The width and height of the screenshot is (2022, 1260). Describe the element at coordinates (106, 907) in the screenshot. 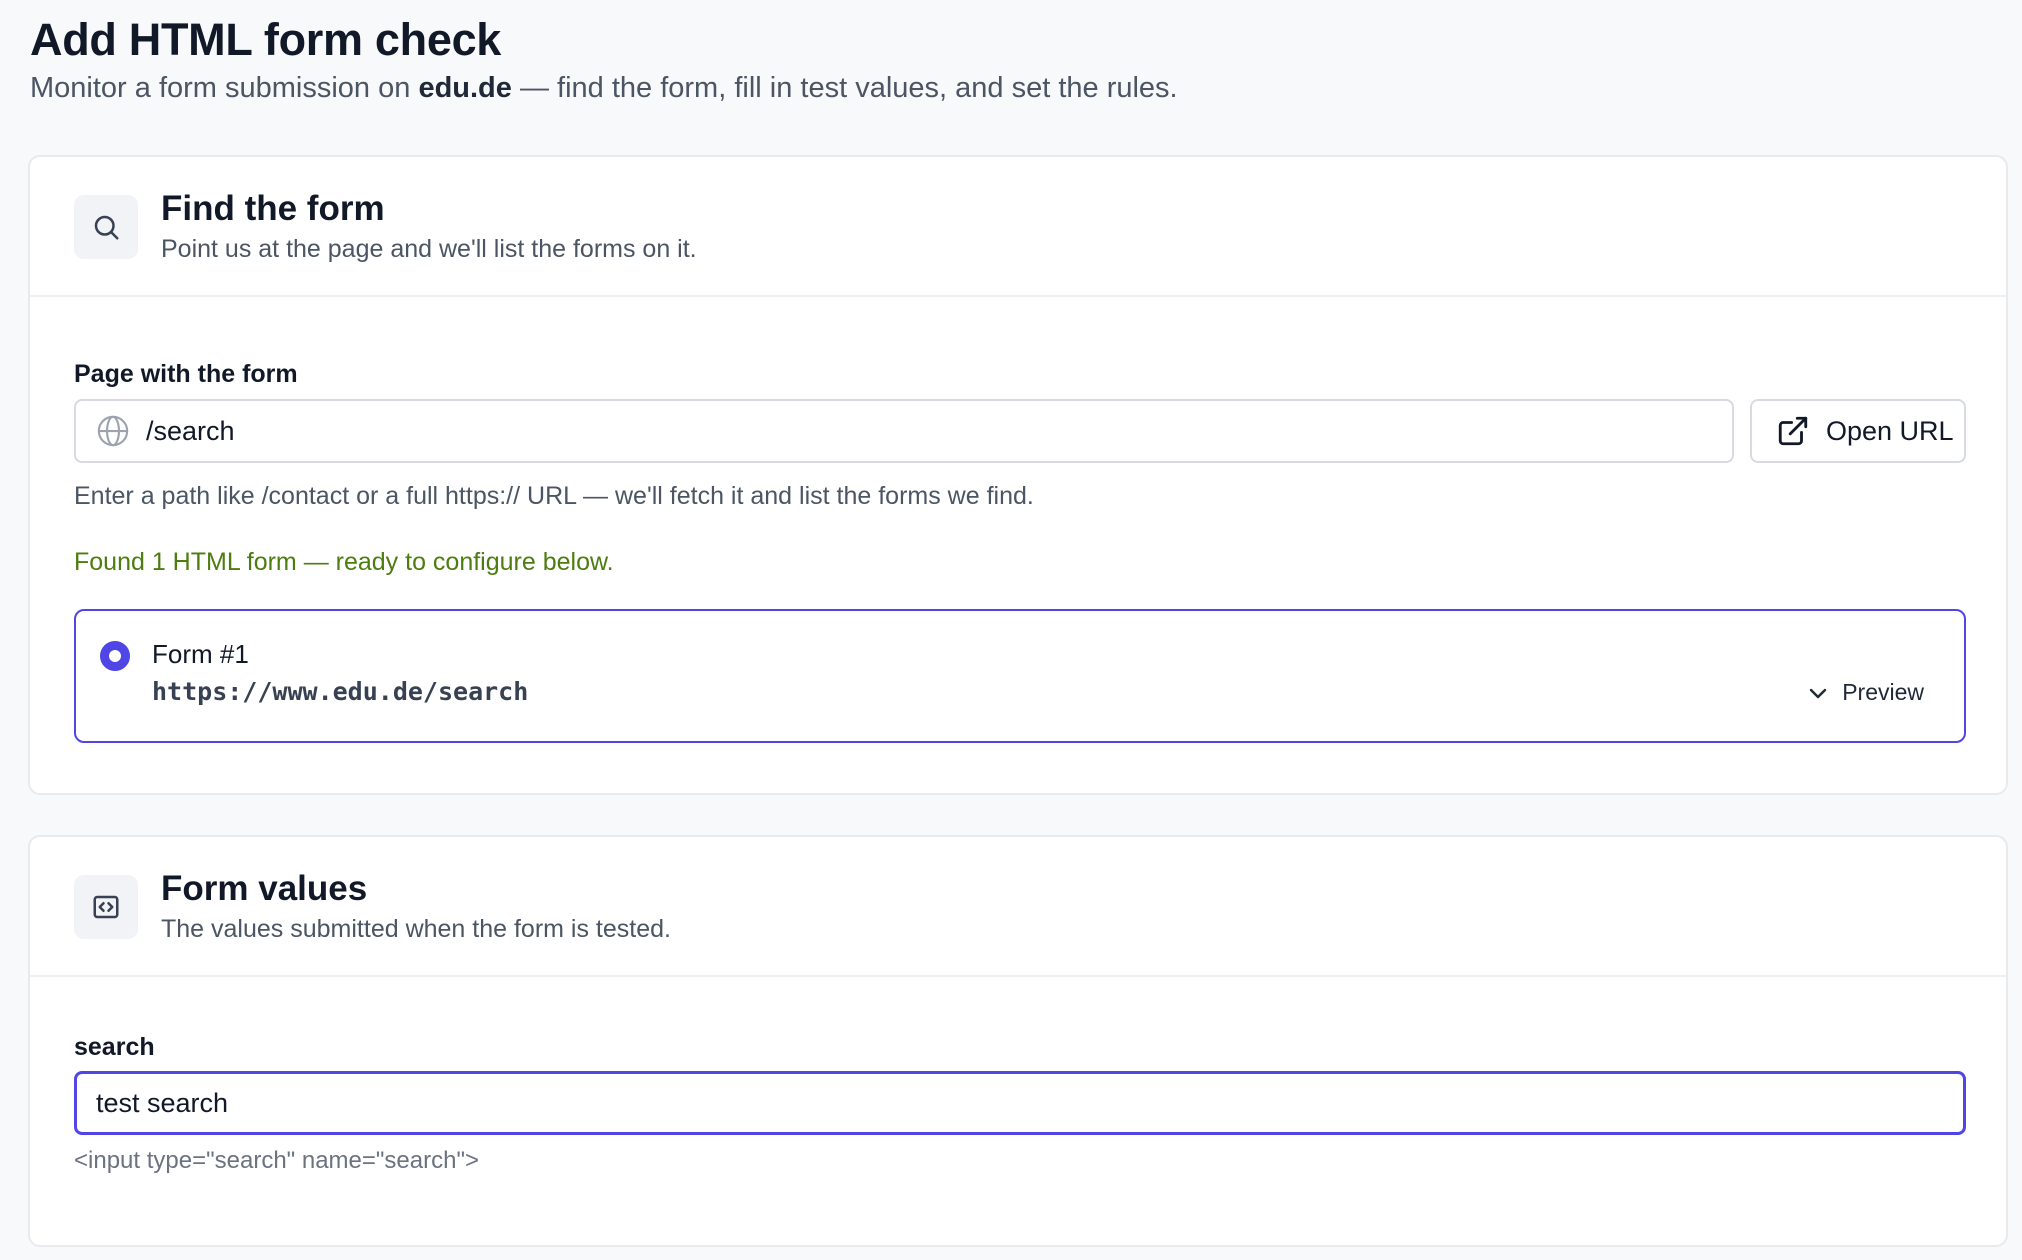

I see `code-icon` at that location.